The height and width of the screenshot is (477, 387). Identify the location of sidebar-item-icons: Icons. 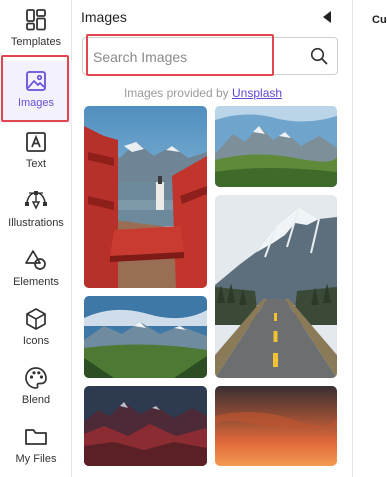
(36, 330).